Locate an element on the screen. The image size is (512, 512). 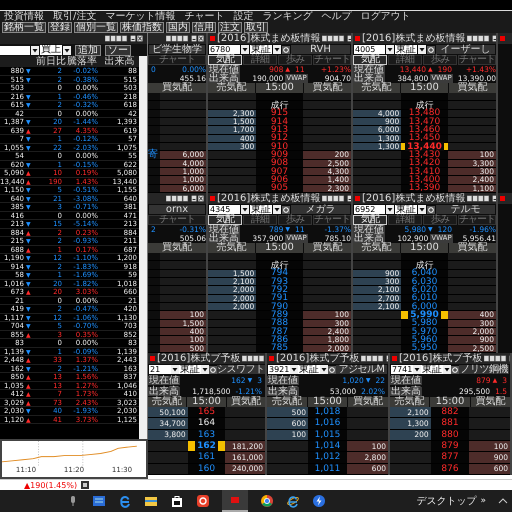
folder-icon is located at coordinates (151, 501).